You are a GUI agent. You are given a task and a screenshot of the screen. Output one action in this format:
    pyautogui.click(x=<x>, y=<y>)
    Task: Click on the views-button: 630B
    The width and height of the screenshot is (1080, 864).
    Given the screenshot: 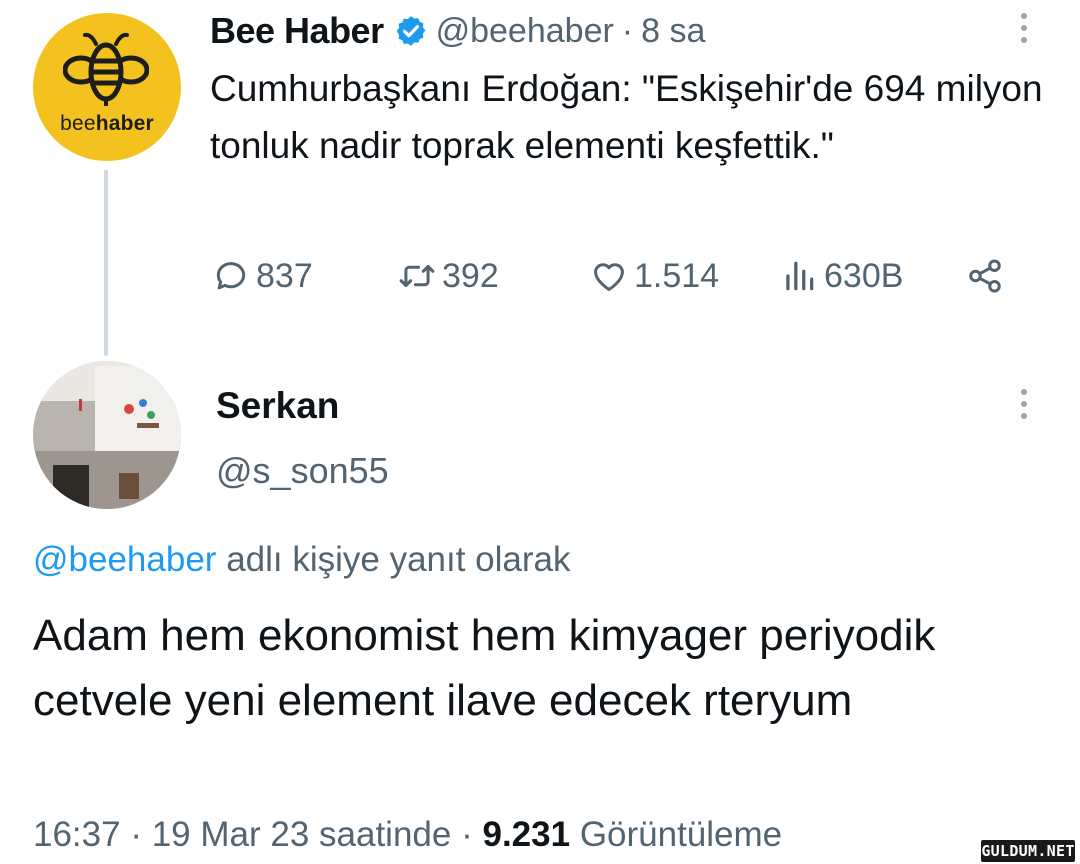 What is the action you would take?
    pyautogui.click(x=841, y=276)
    